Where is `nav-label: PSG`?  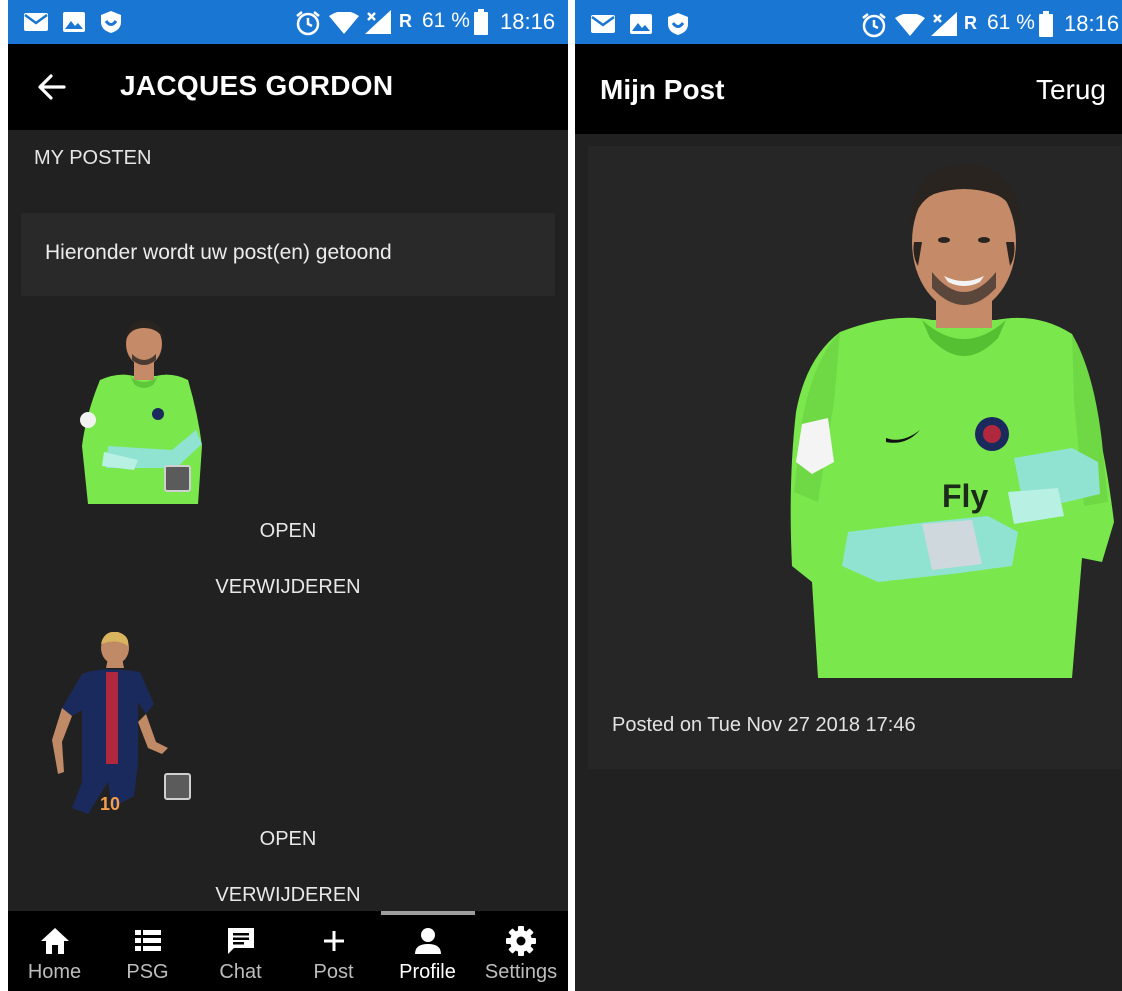 nav-label: PSG is located at coordinates (147, 972).